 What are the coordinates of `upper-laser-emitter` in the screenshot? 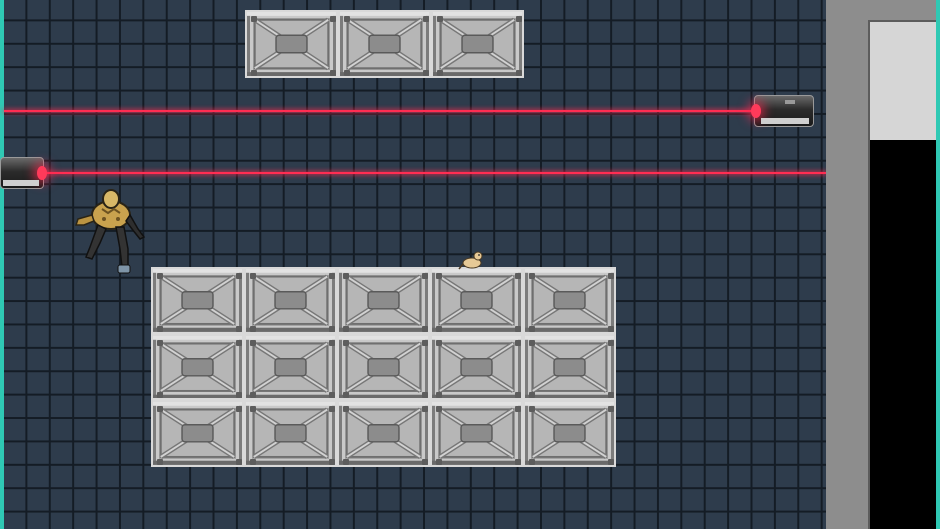 It's located at (782, 111).